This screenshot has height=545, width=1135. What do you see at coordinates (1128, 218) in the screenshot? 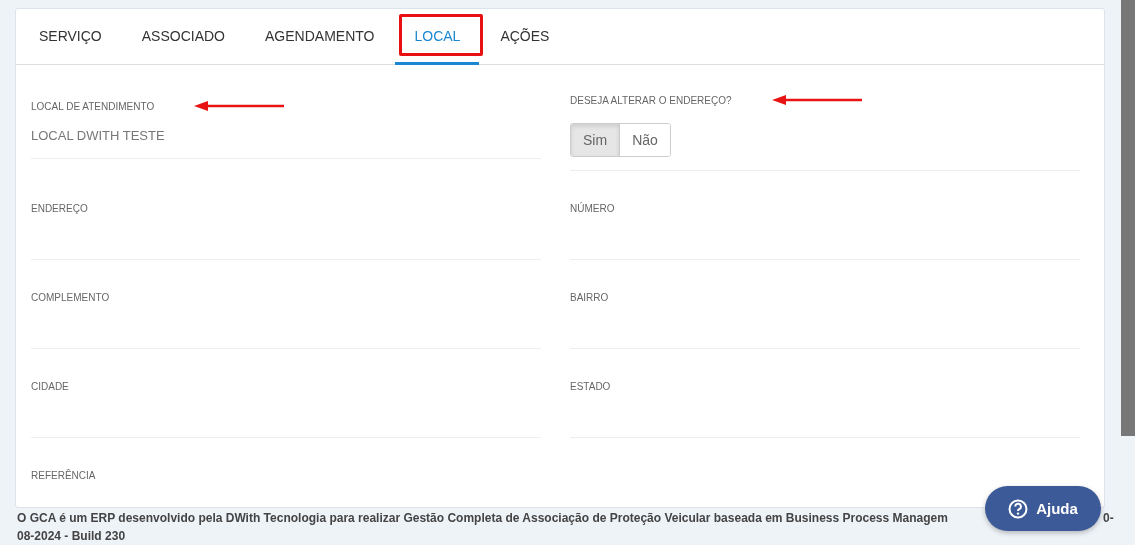
I see `scrollbar` at bounding box center [1128, 218].